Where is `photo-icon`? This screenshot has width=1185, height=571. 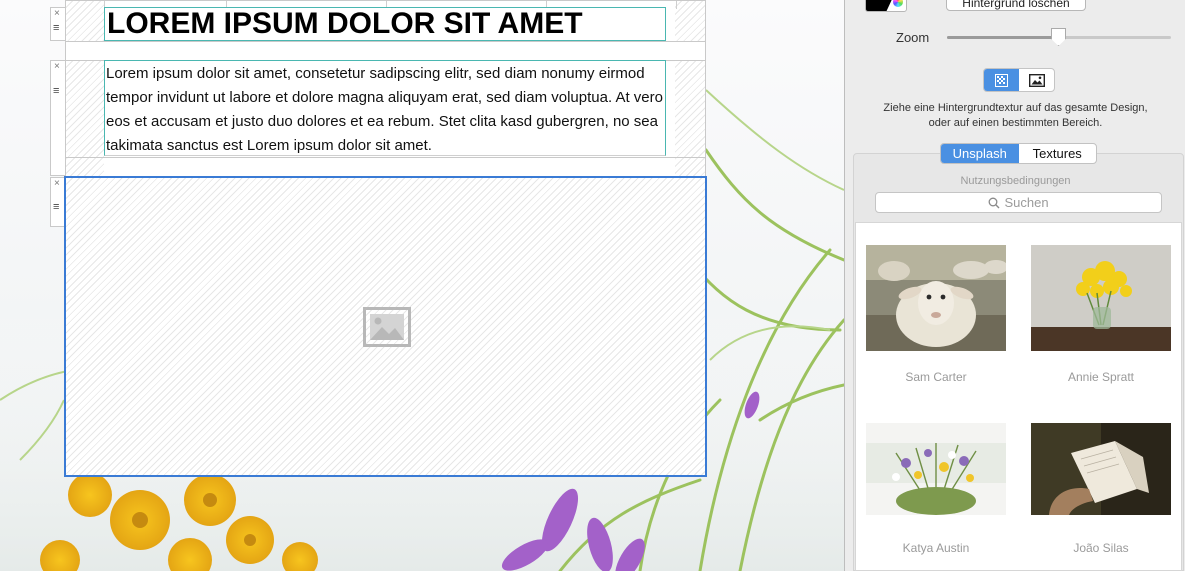 photo-icon is located at coordinates (1036, 80).